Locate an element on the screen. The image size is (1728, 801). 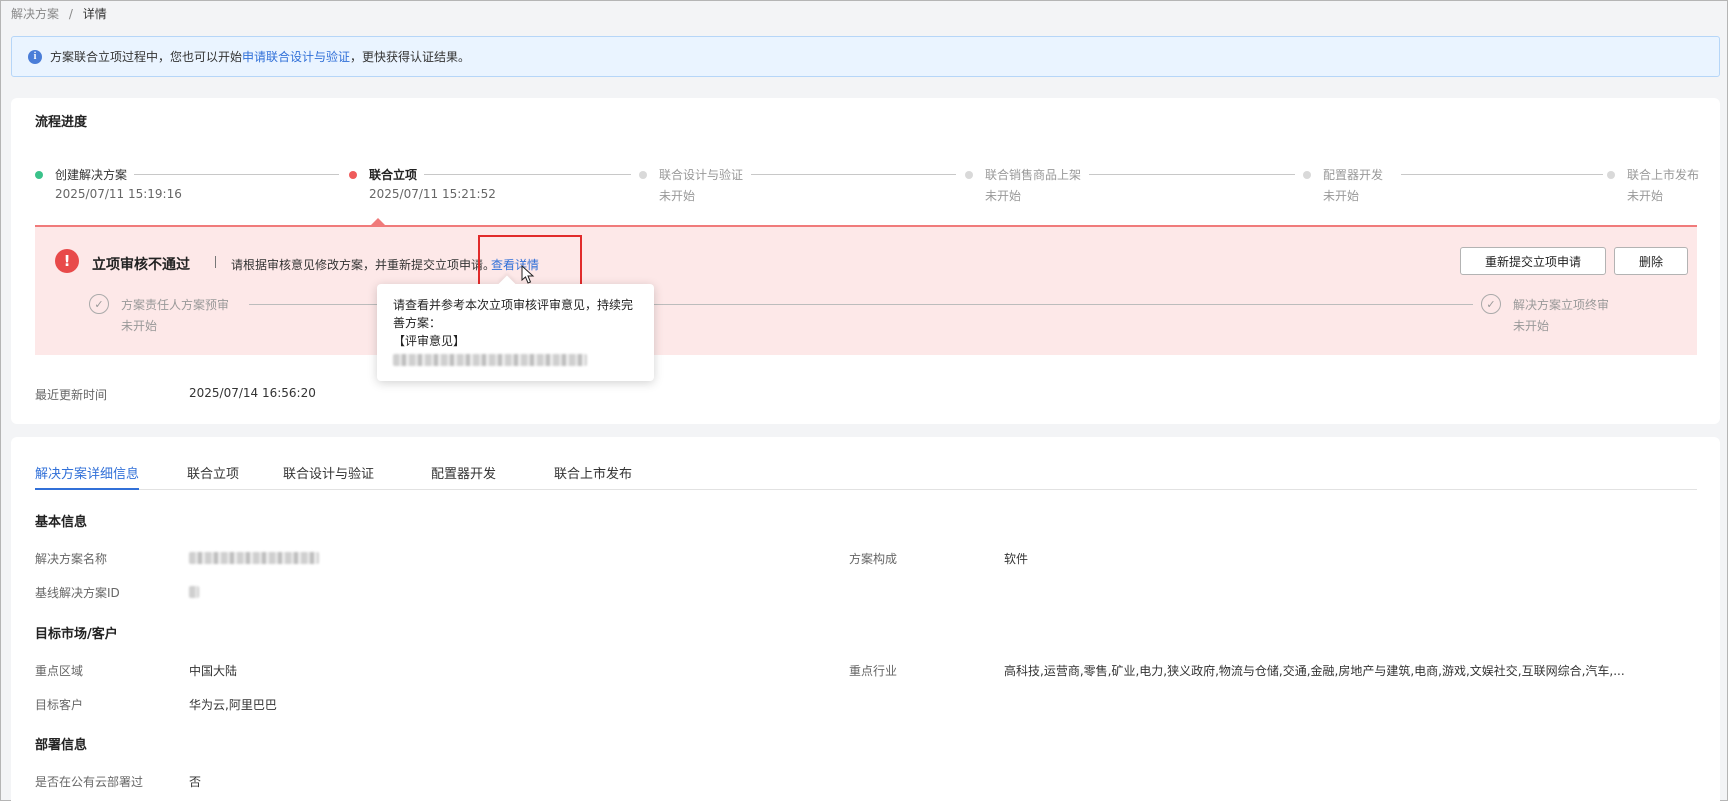
solution-name-value-redacted is located at coordinates (254, 557).